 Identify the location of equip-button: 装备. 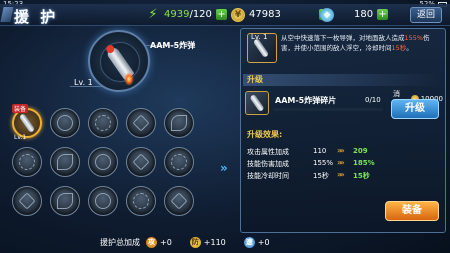
(412, 211).